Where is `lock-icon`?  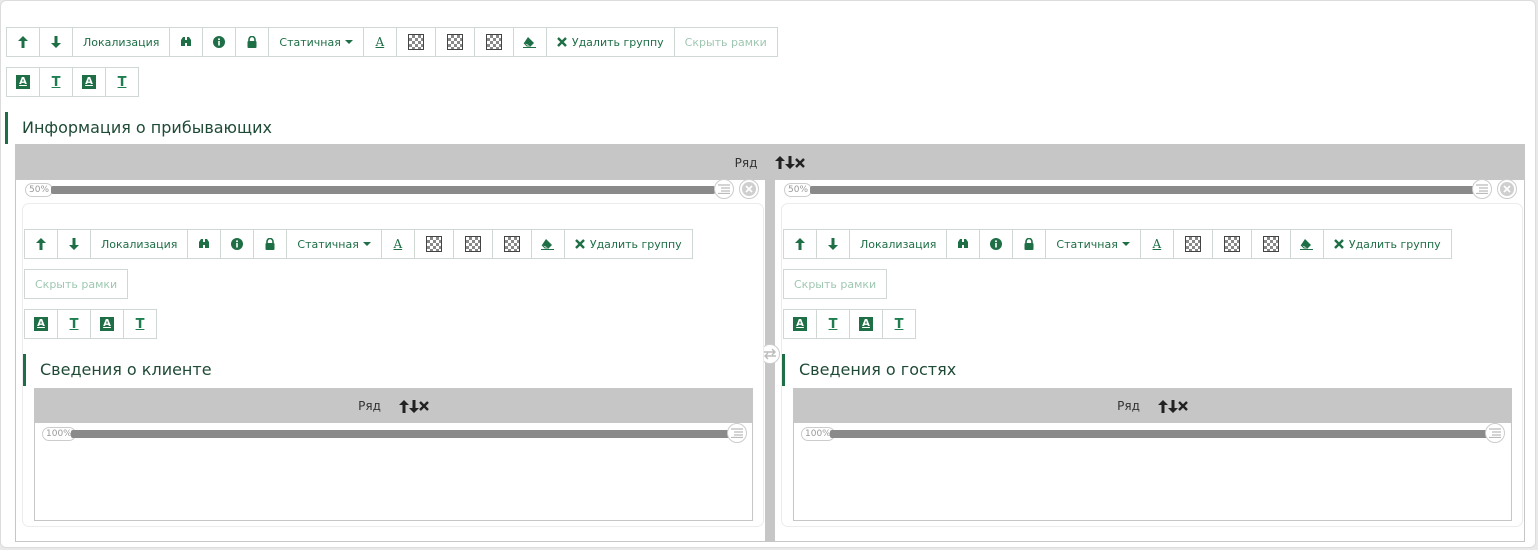 lock-icon is located at coordinates (252, 42).